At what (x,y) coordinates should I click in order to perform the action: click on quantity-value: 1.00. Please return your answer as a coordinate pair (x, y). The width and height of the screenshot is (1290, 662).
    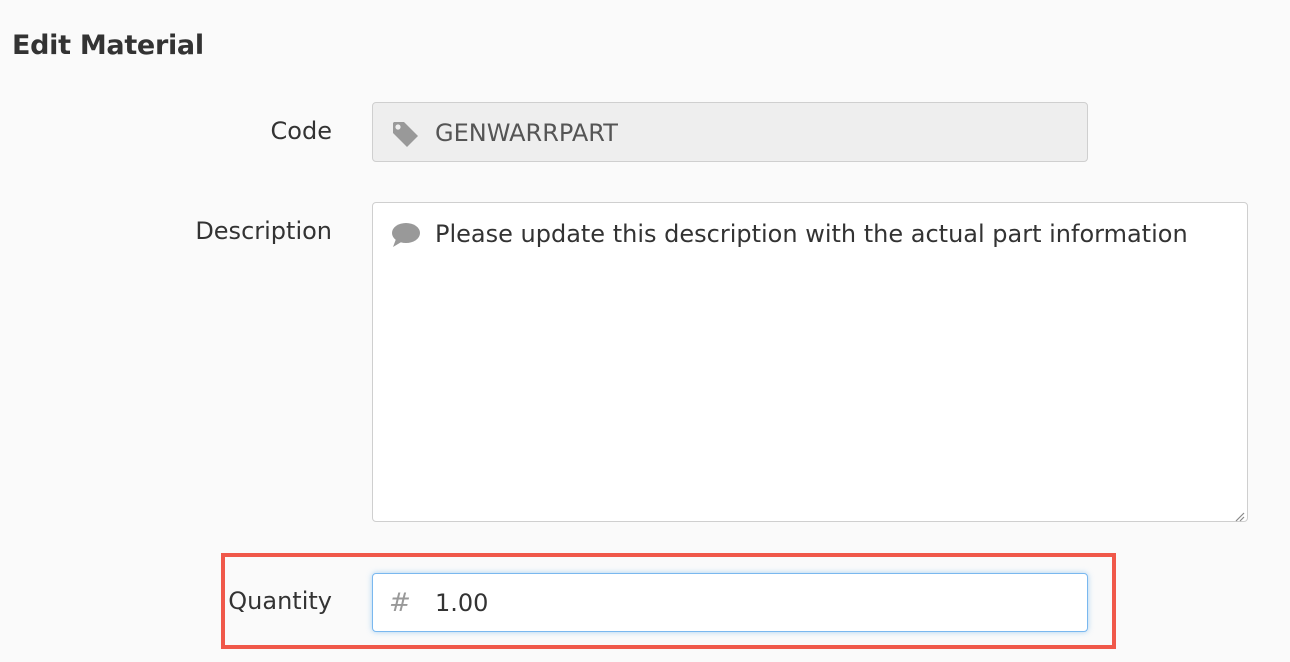
    Looking at the image, I should click on (462, 603).